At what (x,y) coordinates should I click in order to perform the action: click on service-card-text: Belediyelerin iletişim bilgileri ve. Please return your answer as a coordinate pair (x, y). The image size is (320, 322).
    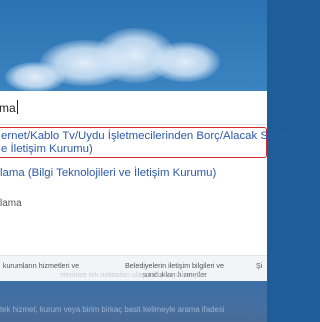
    Looking at the image, I should click on (174, 265).